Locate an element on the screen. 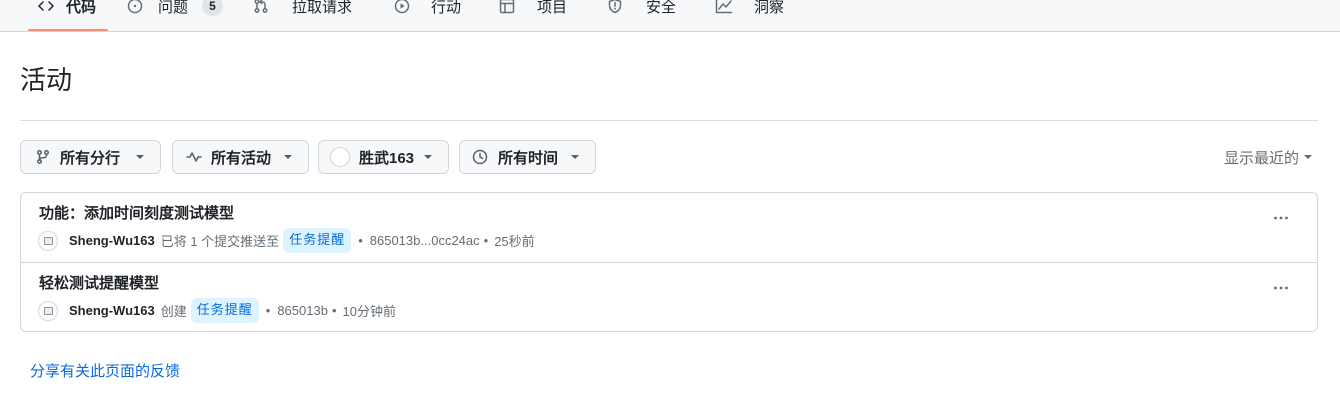 This screenshot has width=1340, height=410. tab-projects-label: 项目 is located at coordinates (552, 8).